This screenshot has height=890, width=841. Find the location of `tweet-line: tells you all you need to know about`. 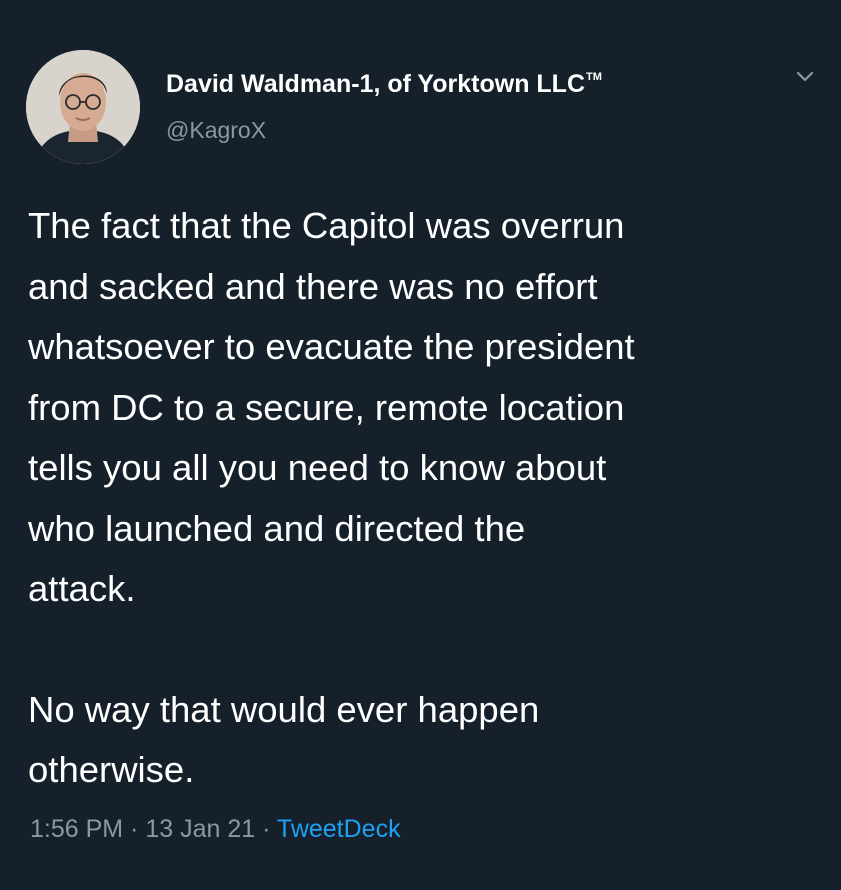

tweet-line: tells you all you need to know about is located at coordinates (317, 467).